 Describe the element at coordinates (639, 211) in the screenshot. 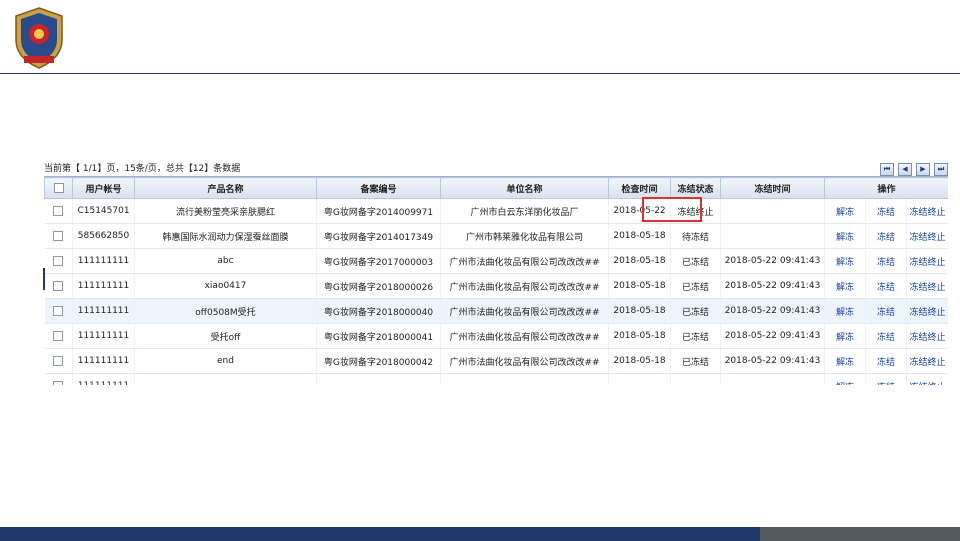

I see `cell-check-date: 2018-05-22` at that location.